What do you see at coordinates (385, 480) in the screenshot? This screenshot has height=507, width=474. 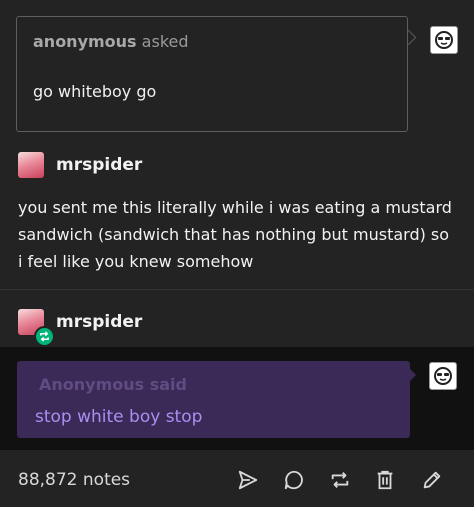 I see `delete-icon` at bounding box center [385, 480].